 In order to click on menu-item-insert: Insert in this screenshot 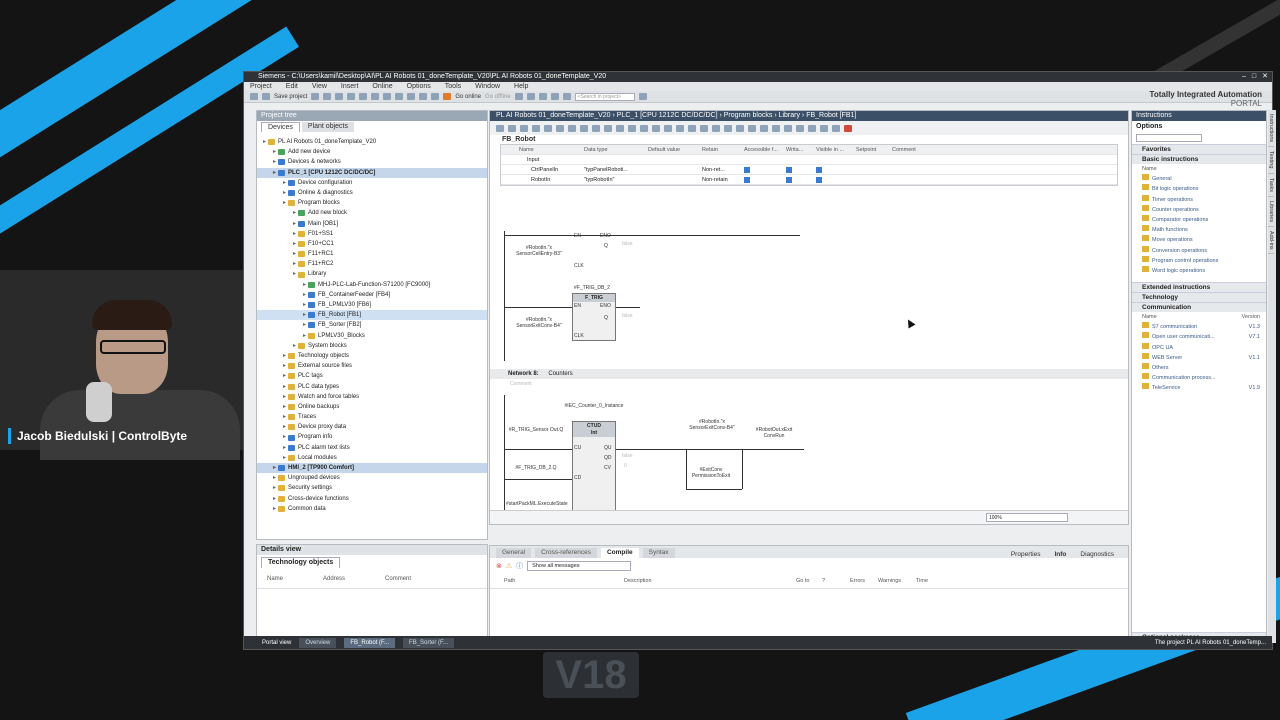, I will do `click(350, 86)`.